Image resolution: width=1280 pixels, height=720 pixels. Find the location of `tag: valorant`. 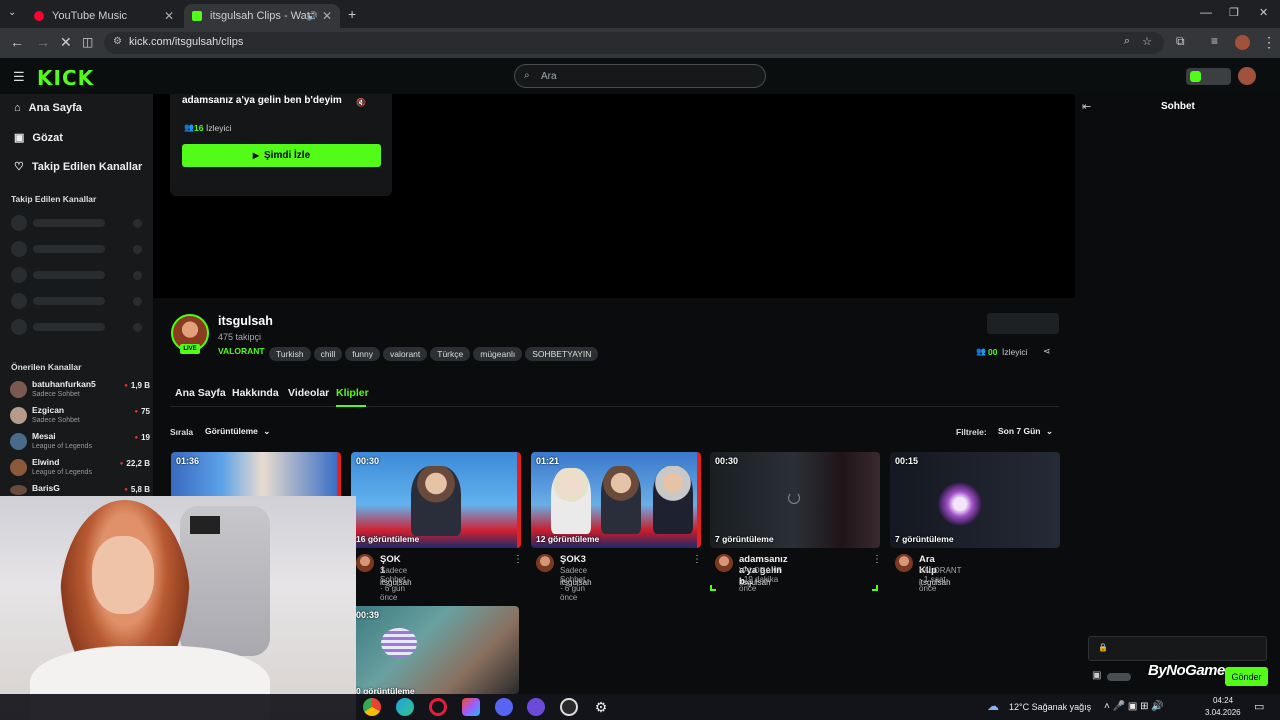

tag: valorant is located at coordinates (405, 354).